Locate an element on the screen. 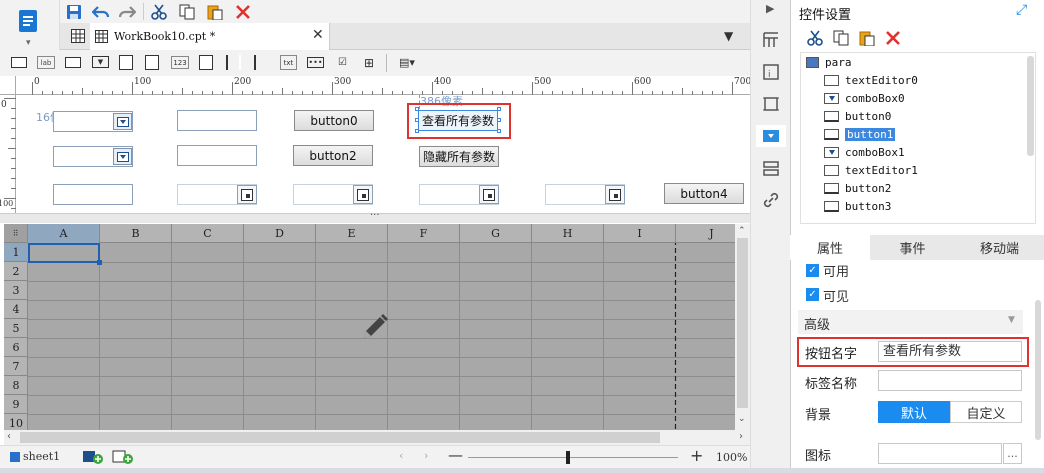 The image size is (1044, 473). horizontal-scrollbar: ‹ › is located at coordinates (377, 437).